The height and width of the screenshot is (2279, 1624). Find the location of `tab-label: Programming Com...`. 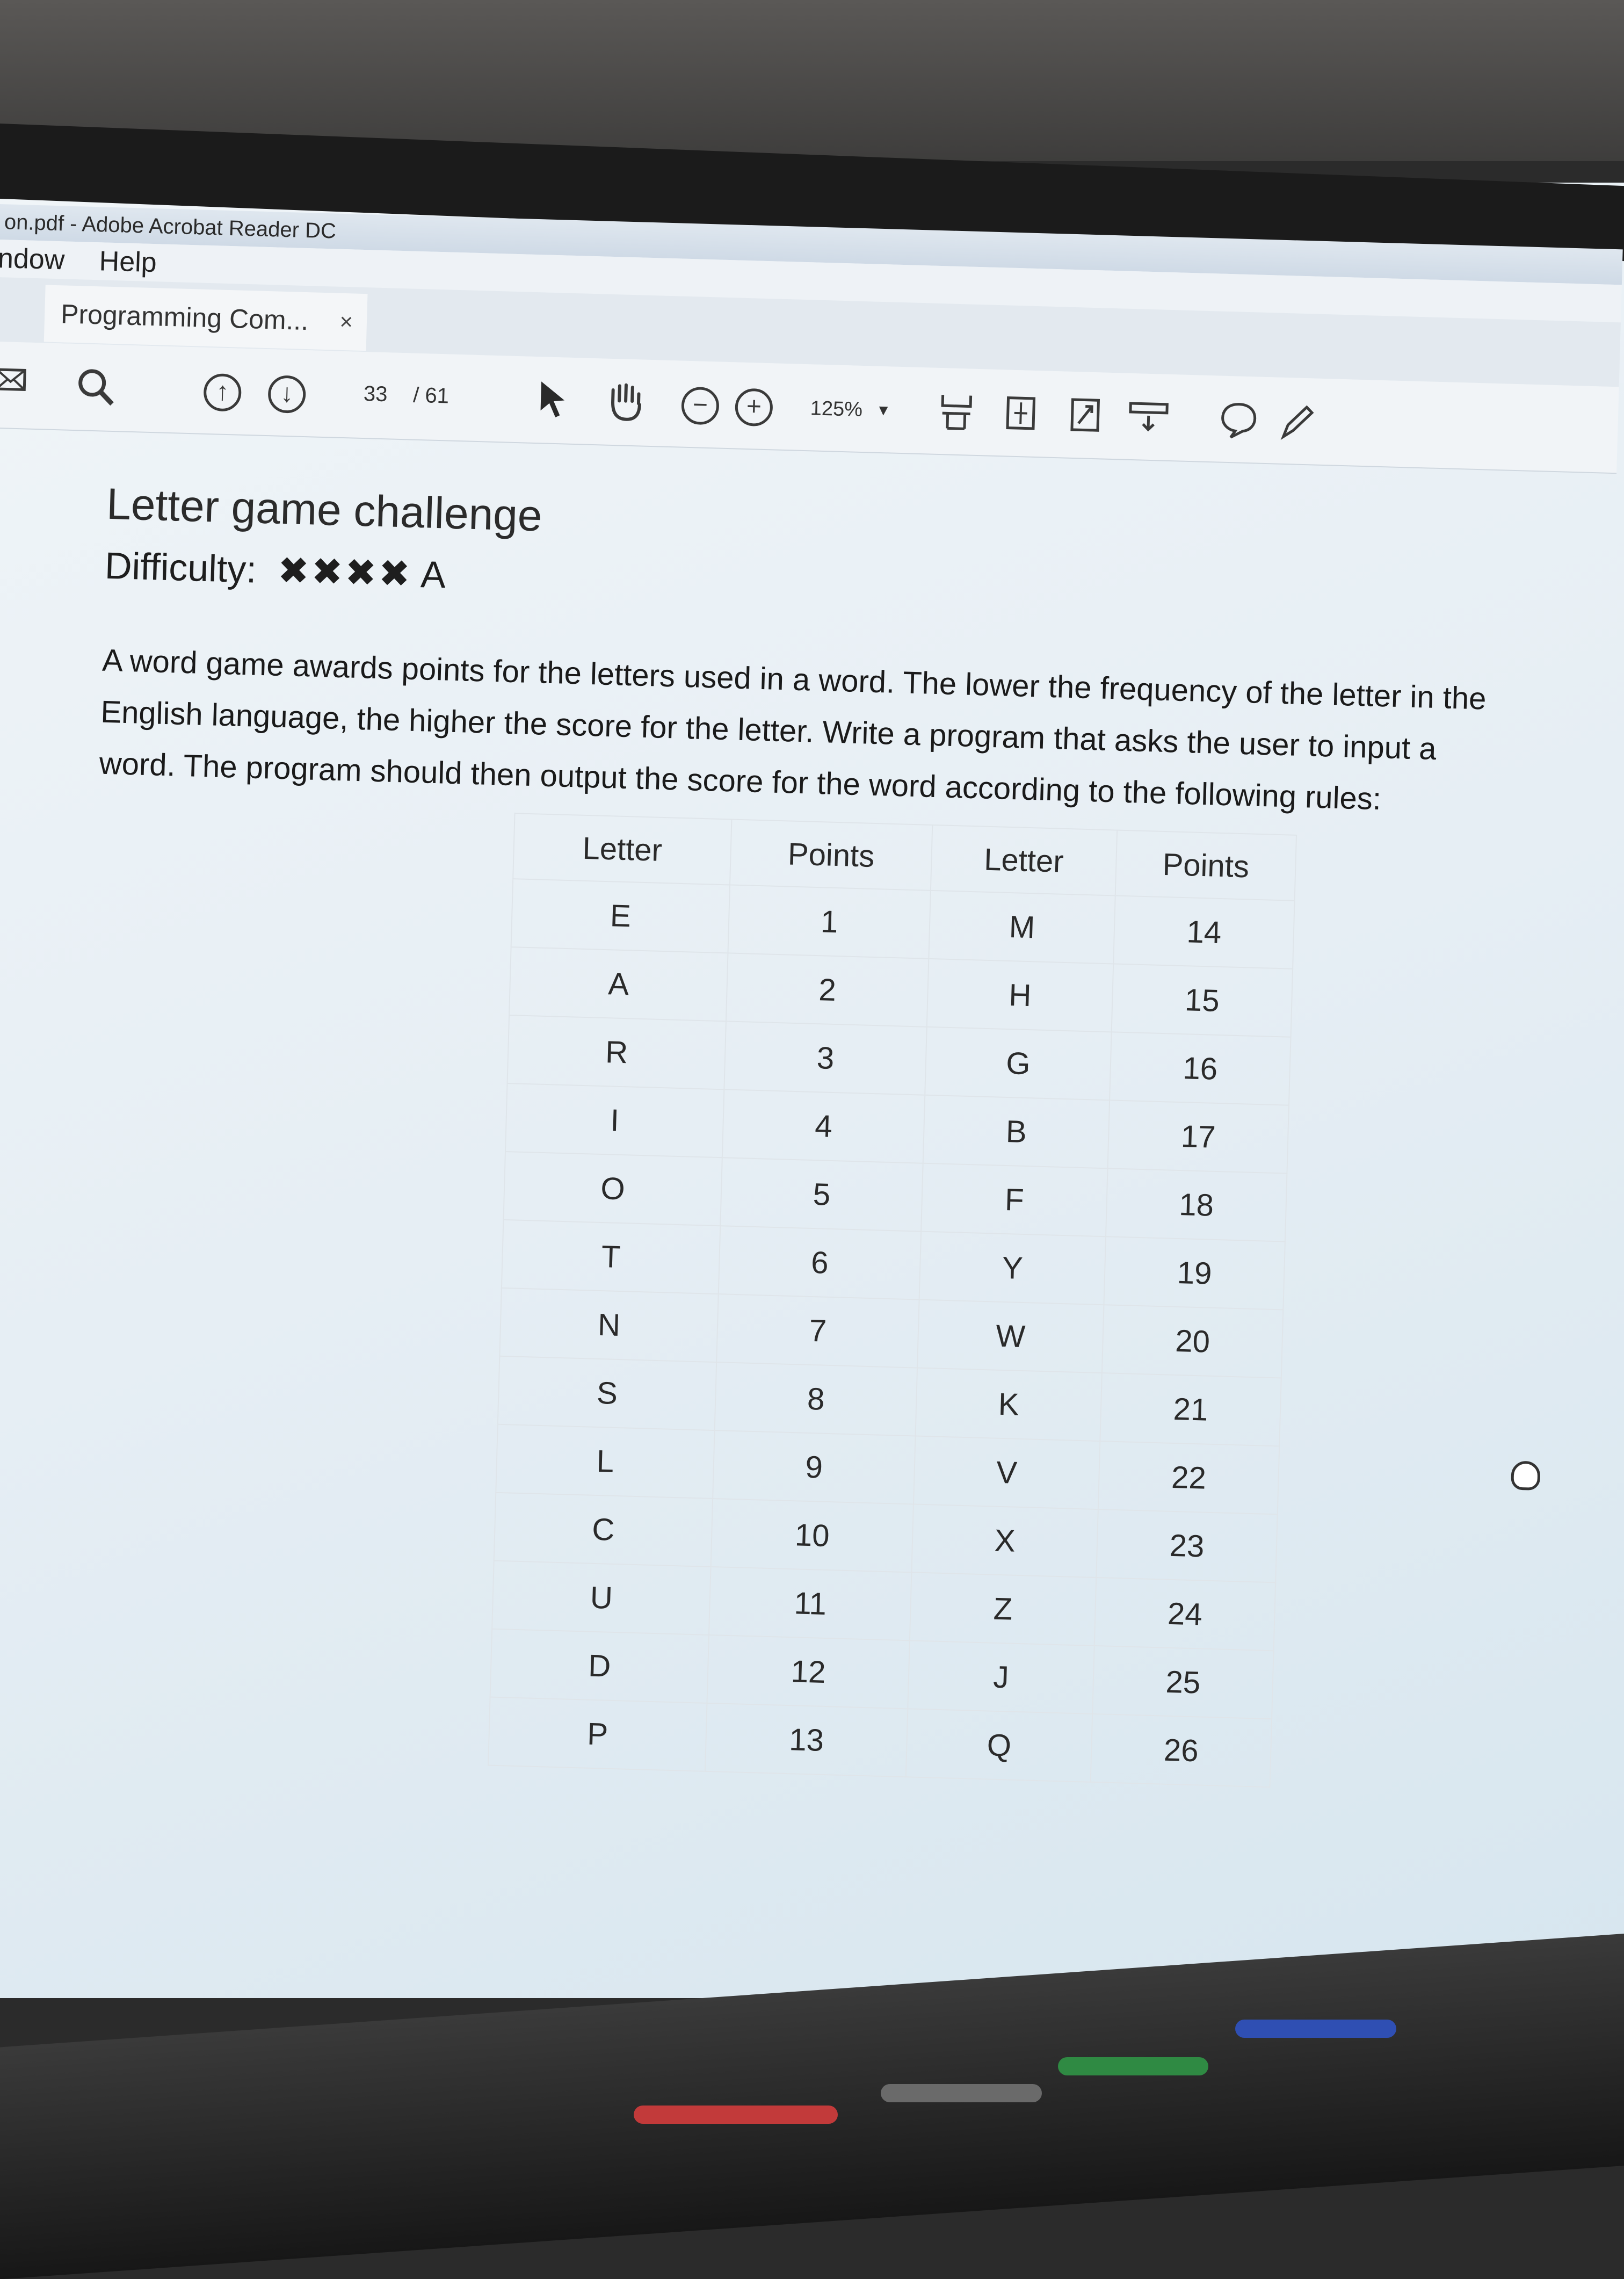

tab-label: Programming Com... is located at coordinates (185, 317).